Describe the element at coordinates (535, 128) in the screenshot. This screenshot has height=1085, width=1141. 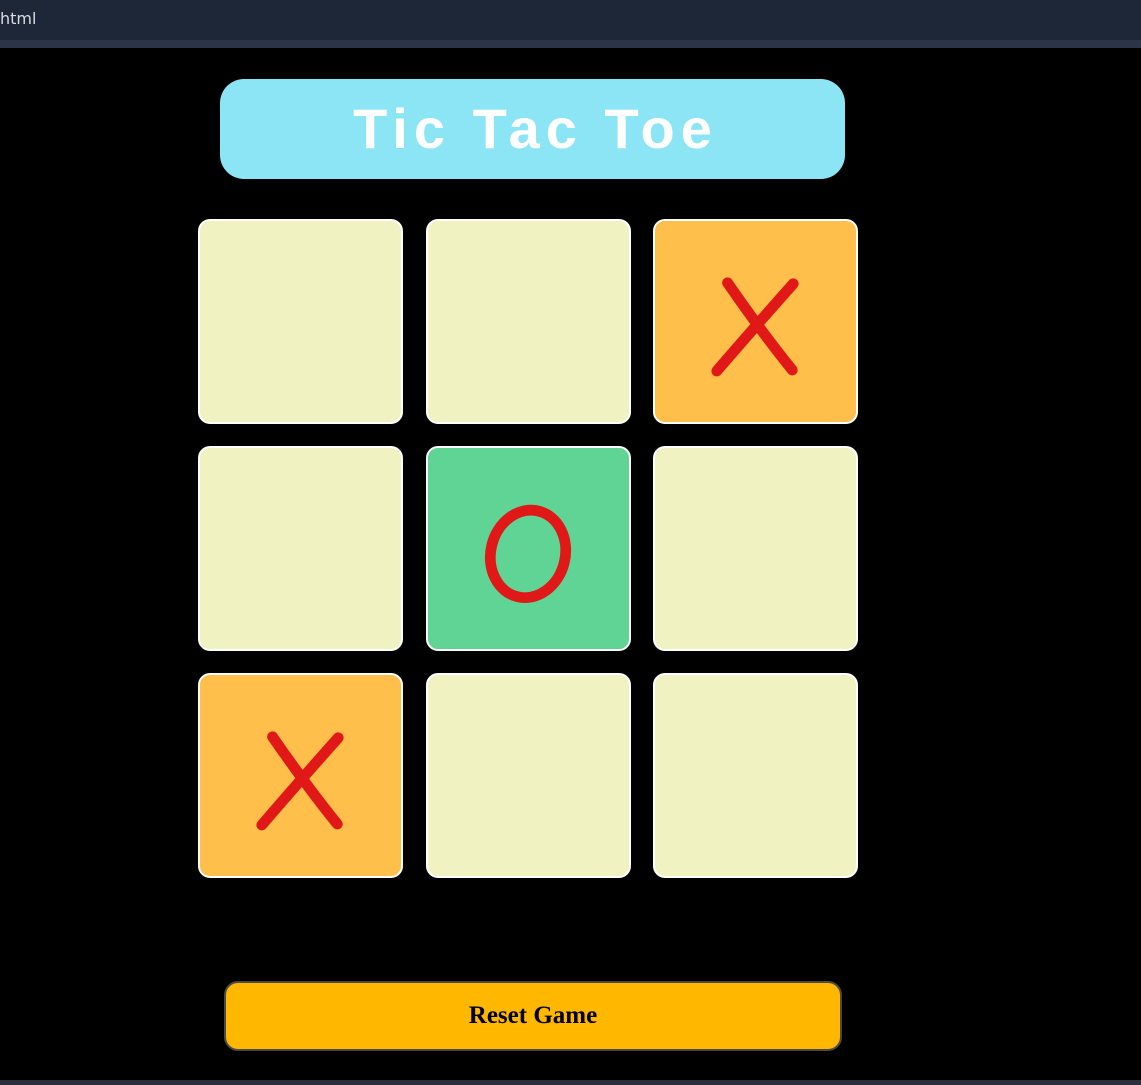
I see `page-title: Tic Tac Toe` at that location.